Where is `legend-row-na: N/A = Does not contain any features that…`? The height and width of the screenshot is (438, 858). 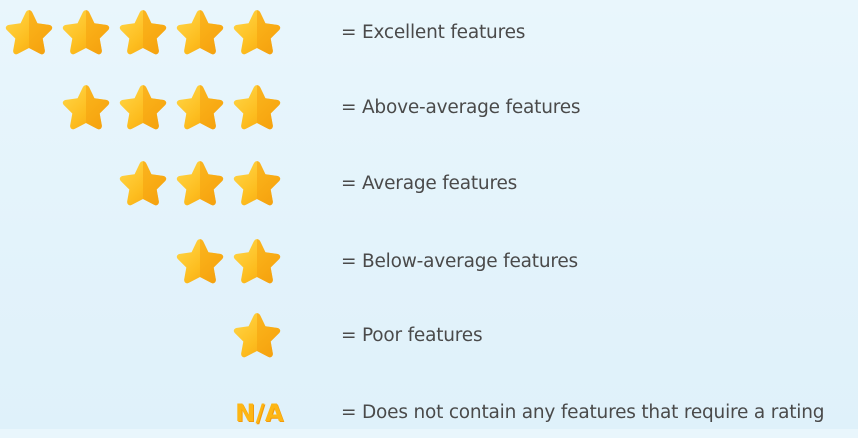 legend-row-na: N/A = Does not contain any features that… is located at coordinates (429, 413).